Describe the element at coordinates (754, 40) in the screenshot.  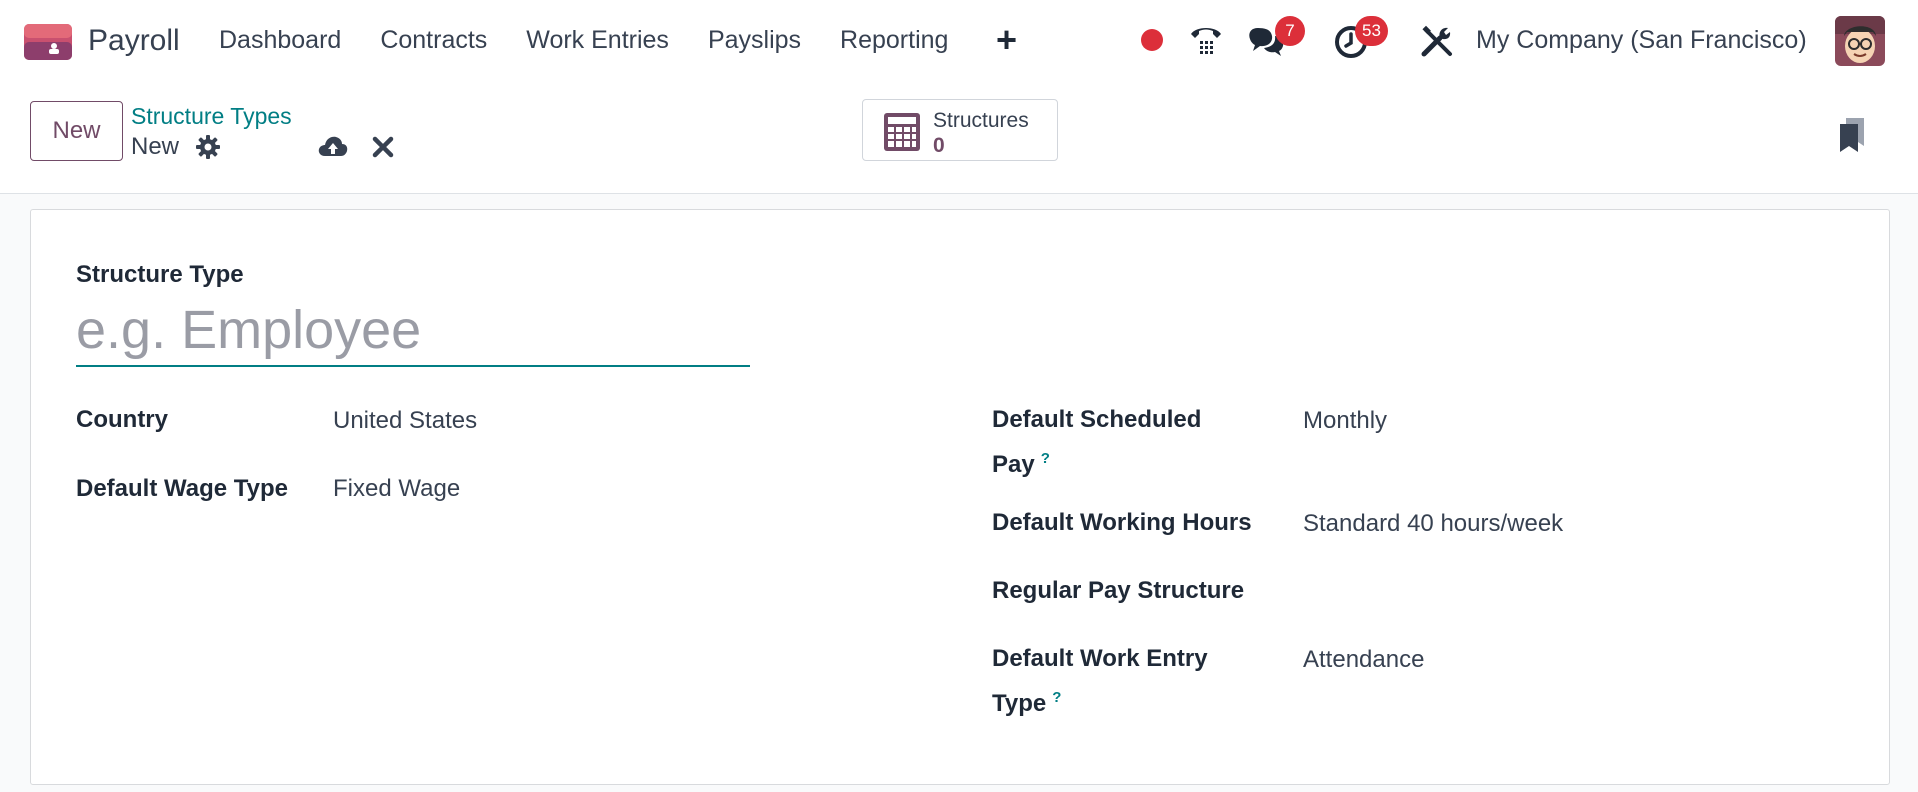
I see `menu-payslips: Payslips` at that location.